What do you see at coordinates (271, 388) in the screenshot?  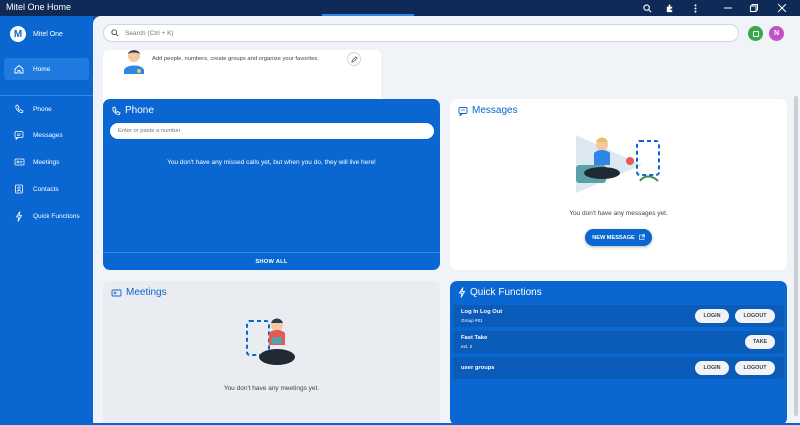 I see `meetings-empty-state: You don't have any meetings yet.` at bounding box center [271, 388].